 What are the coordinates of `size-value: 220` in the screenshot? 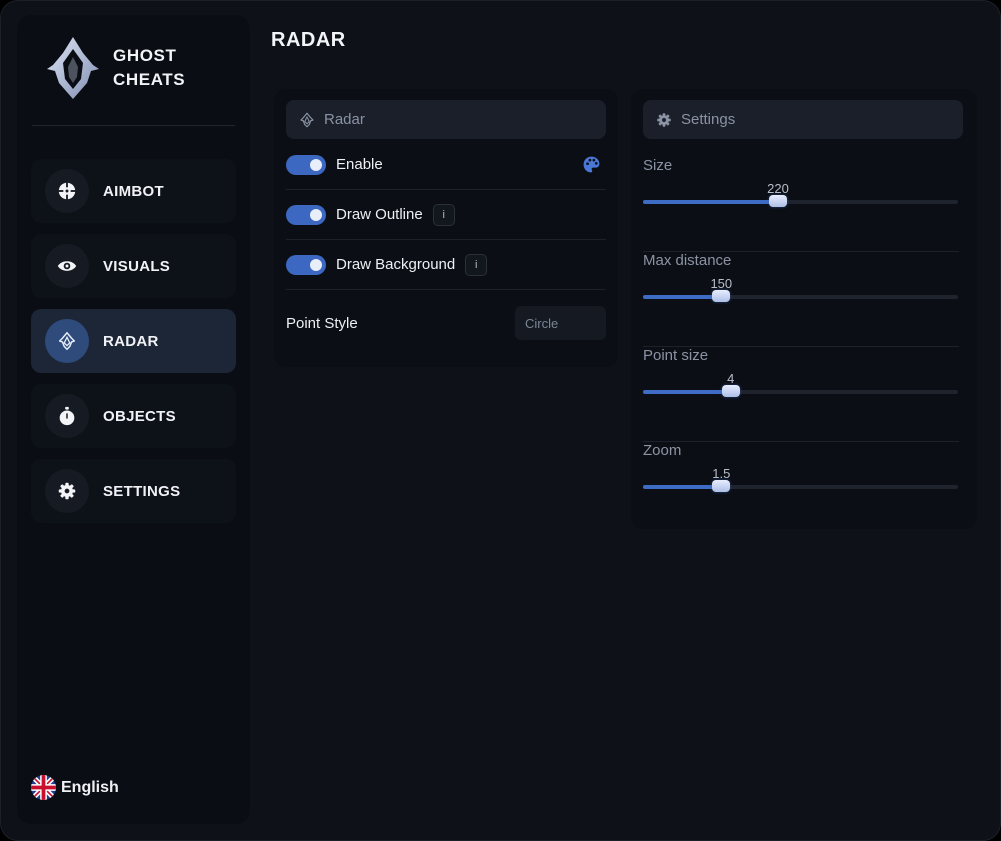 It's located at (778, 188).